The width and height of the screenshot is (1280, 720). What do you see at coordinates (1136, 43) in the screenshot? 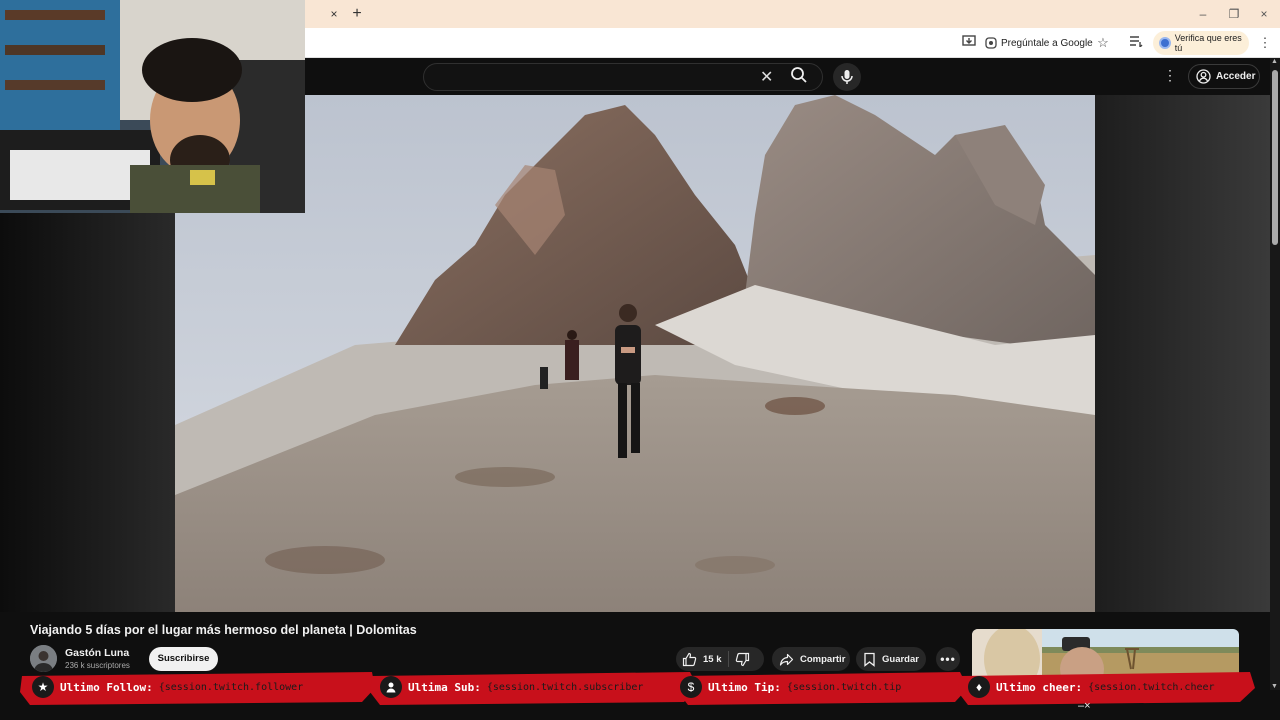
I see `reading-list-icon` at bounding box center [1136, 43].